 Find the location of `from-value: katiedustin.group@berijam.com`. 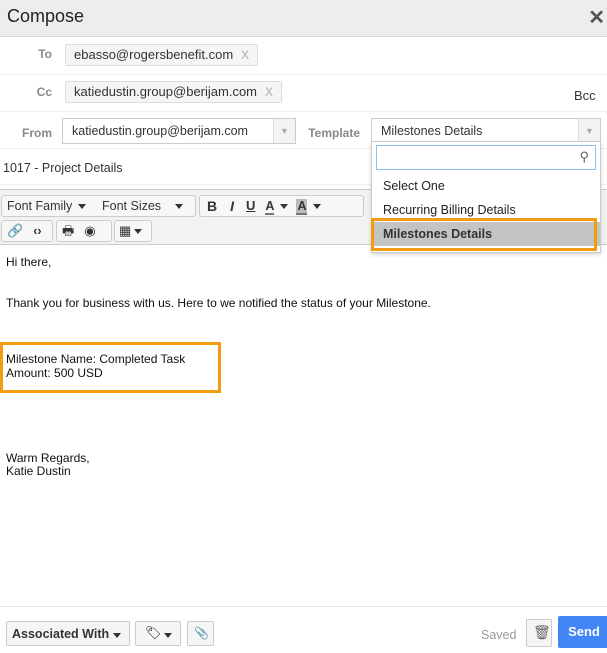

from-value: katiedustin.group@berijam.com is located at coordinates (160, 131).